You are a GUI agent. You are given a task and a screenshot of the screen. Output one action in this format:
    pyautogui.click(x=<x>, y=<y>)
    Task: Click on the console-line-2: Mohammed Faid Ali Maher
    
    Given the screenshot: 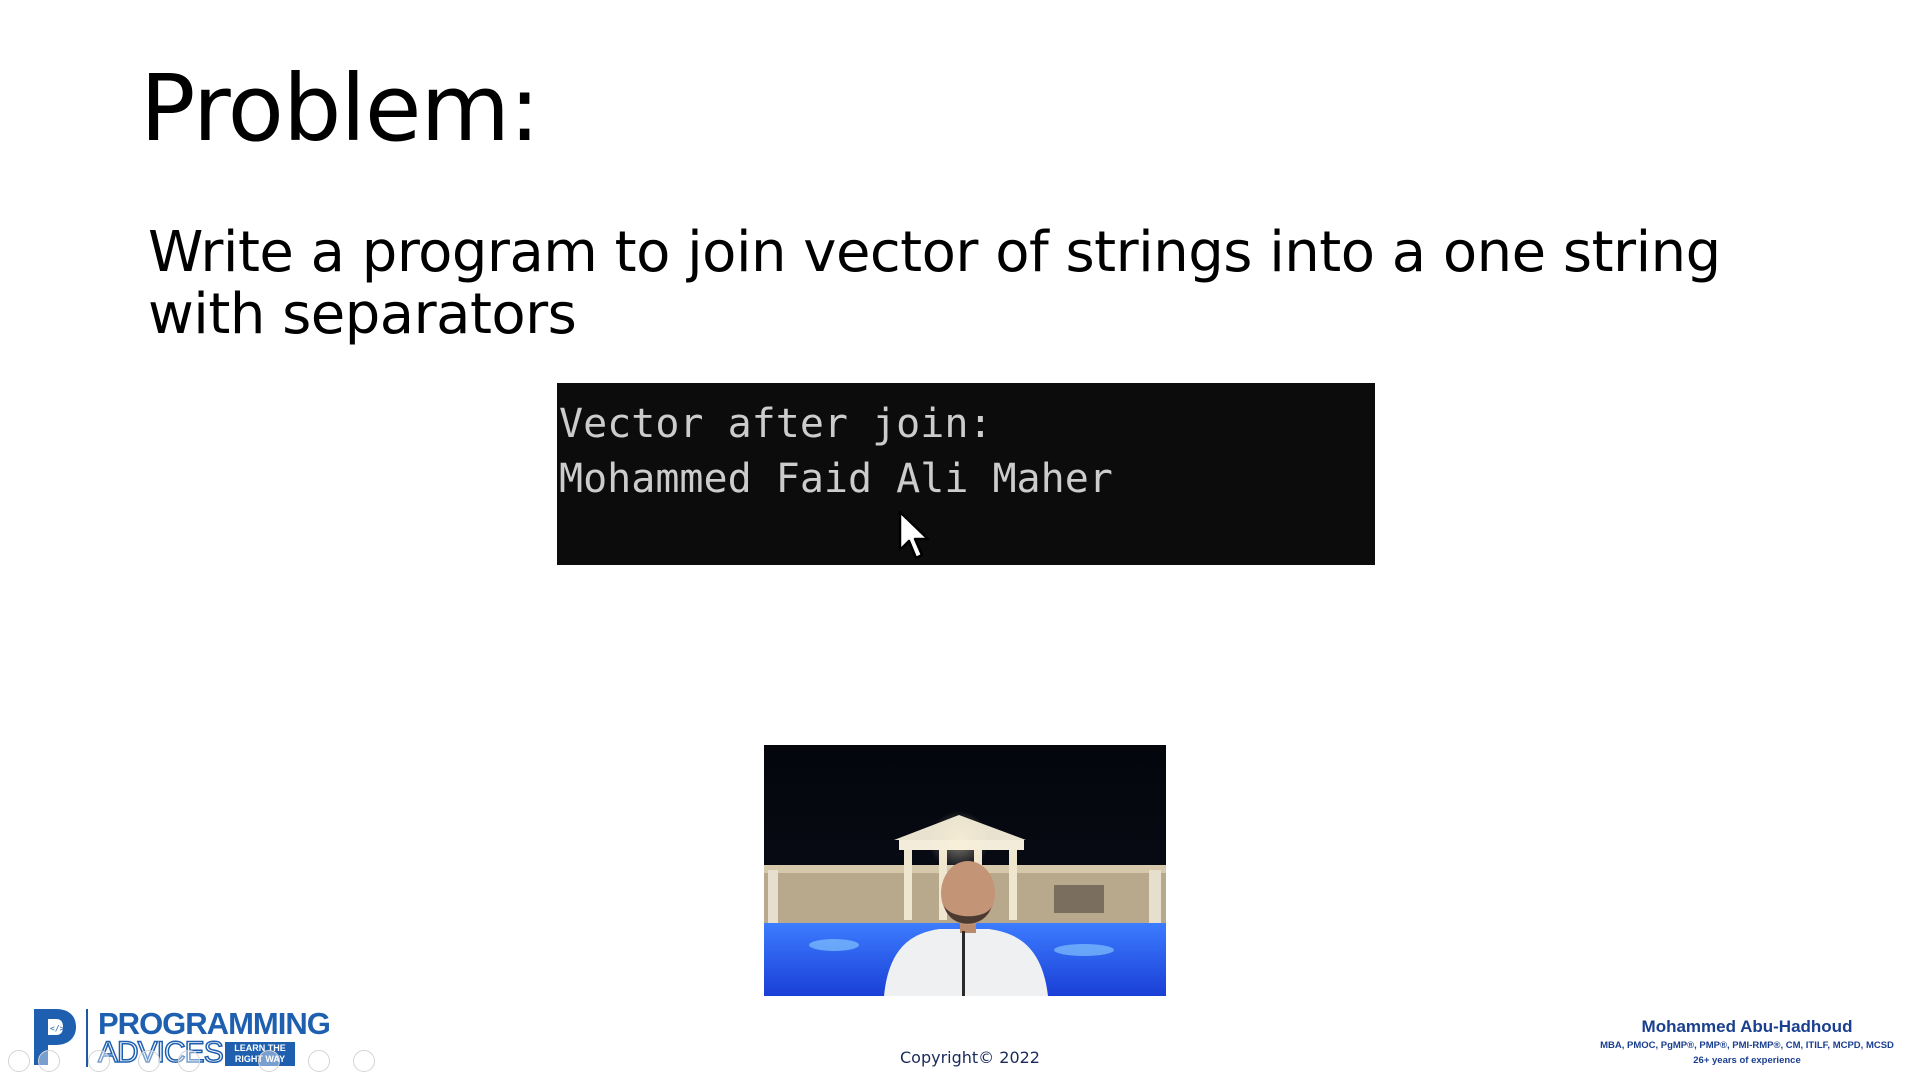 What is the action you would take?
    pyautogui.click(x=836, y=479)
    